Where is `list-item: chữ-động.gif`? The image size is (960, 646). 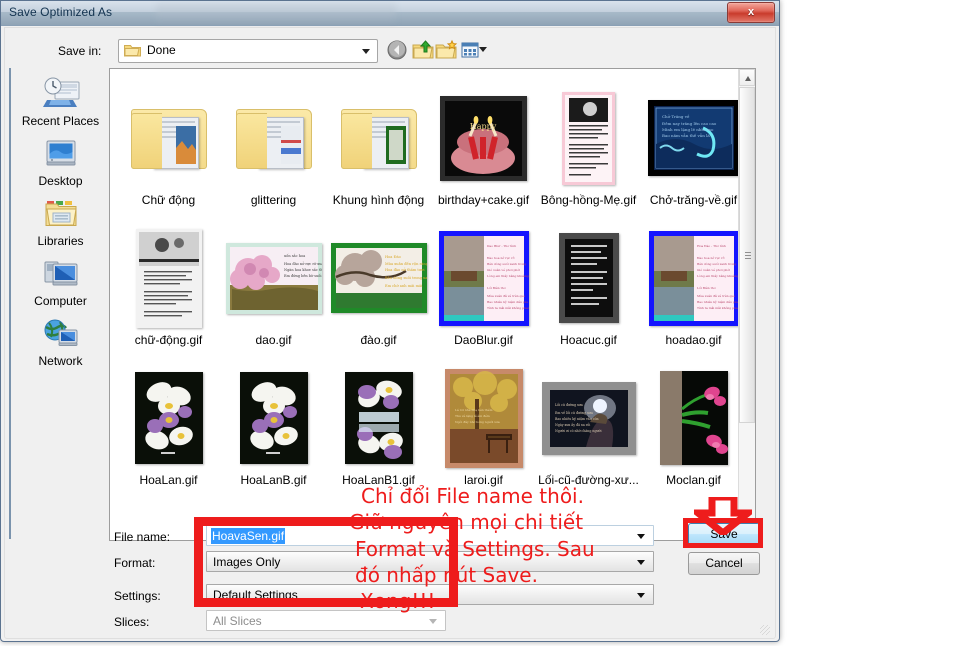 list-item: chữ-động.gif is located at coordinates (168, 293).